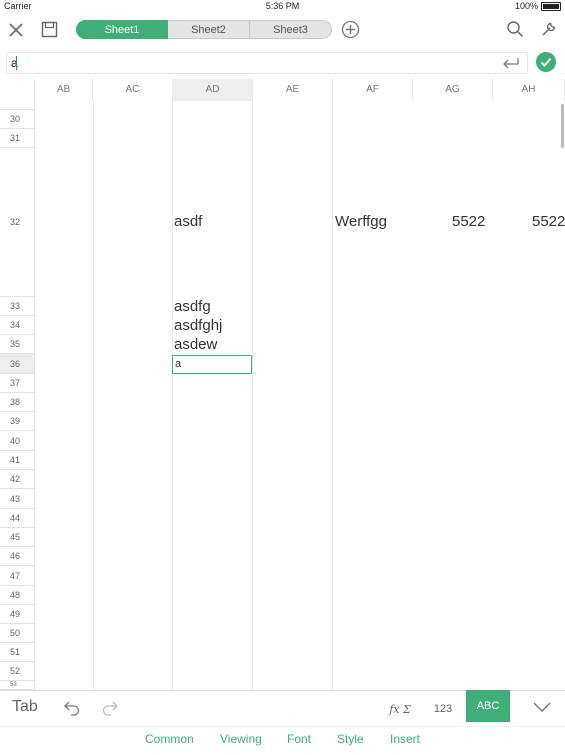 The image size is (565, 755). Describe the element at coordinates (17, 90) in the screenshot. I see `corner-cell` at that location.